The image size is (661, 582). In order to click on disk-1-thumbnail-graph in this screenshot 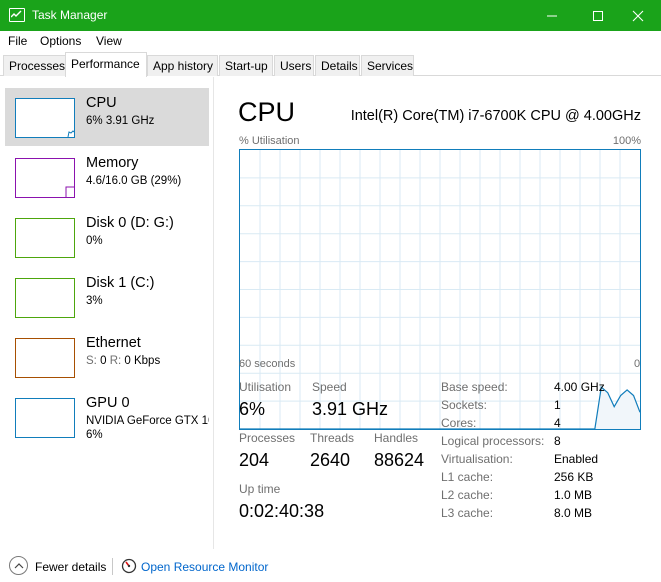, I will do `click(45, 298)`.